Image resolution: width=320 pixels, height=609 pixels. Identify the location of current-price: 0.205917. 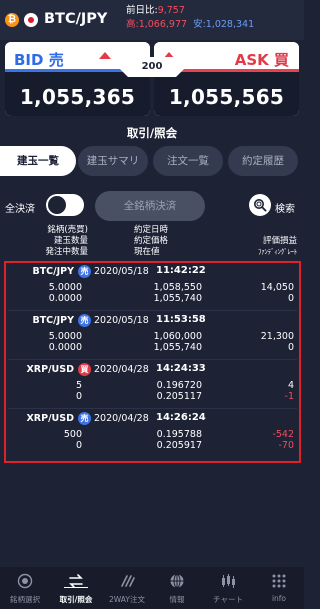
(179, 445).